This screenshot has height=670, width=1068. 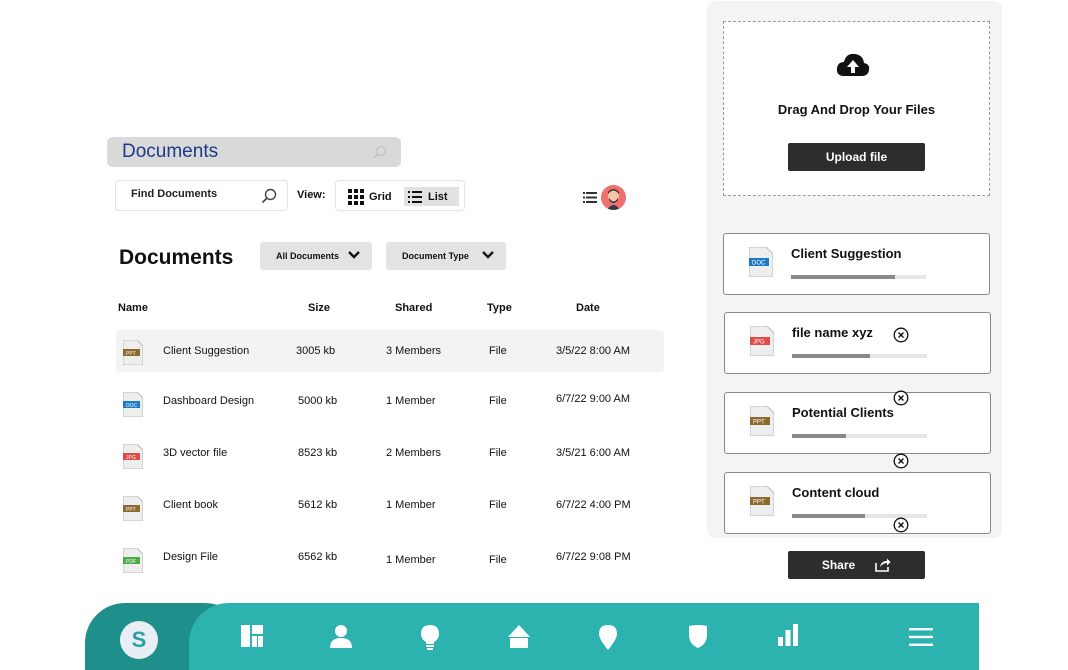 I want to click on svg-text: PDF, so click(x=131, y=562).